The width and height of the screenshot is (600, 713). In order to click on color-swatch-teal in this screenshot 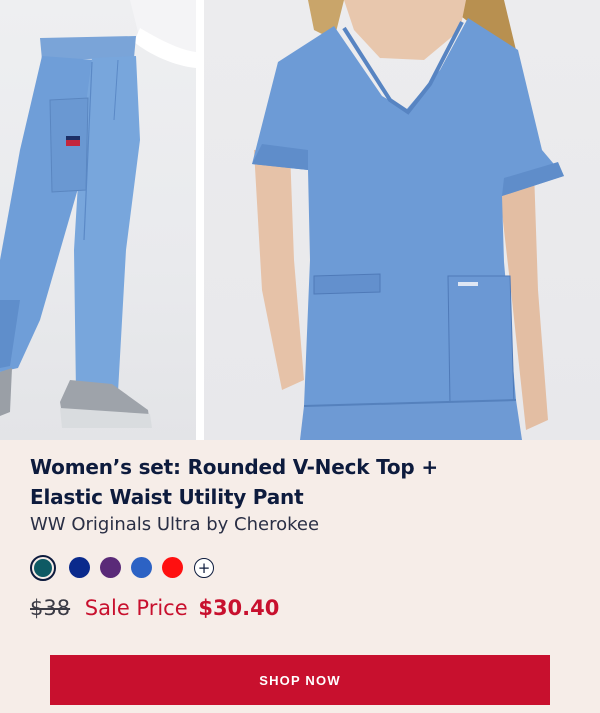, I will do `click(43, 568)`.